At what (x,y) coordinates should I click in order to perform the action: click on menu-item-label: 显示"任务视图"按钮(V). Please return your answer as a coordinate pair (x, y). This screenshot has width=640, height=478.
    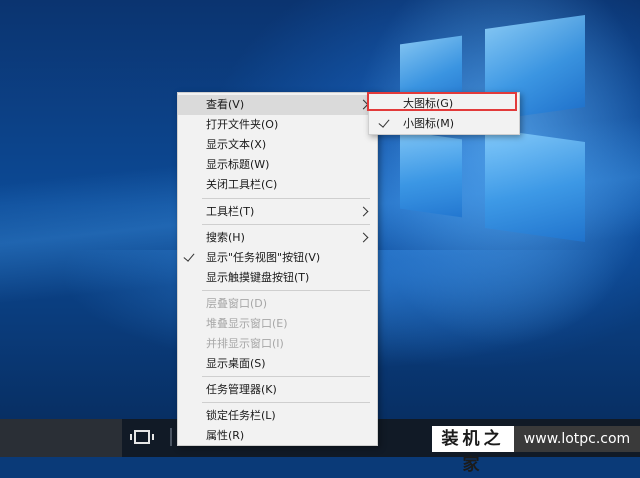
    Looking at the image, I should click on (263, 257).